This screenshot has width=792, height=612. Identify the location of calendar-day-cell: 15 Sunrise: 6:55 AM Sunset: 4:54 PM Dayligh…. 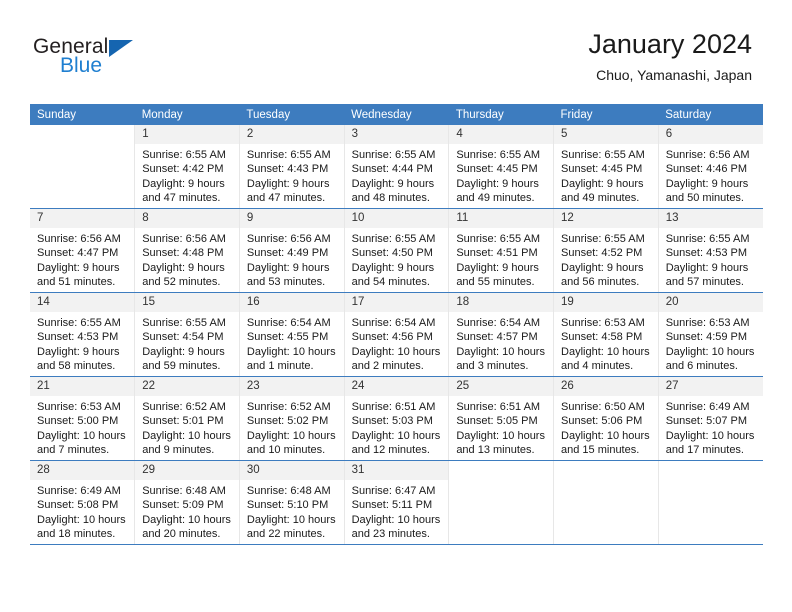
(187, 334).